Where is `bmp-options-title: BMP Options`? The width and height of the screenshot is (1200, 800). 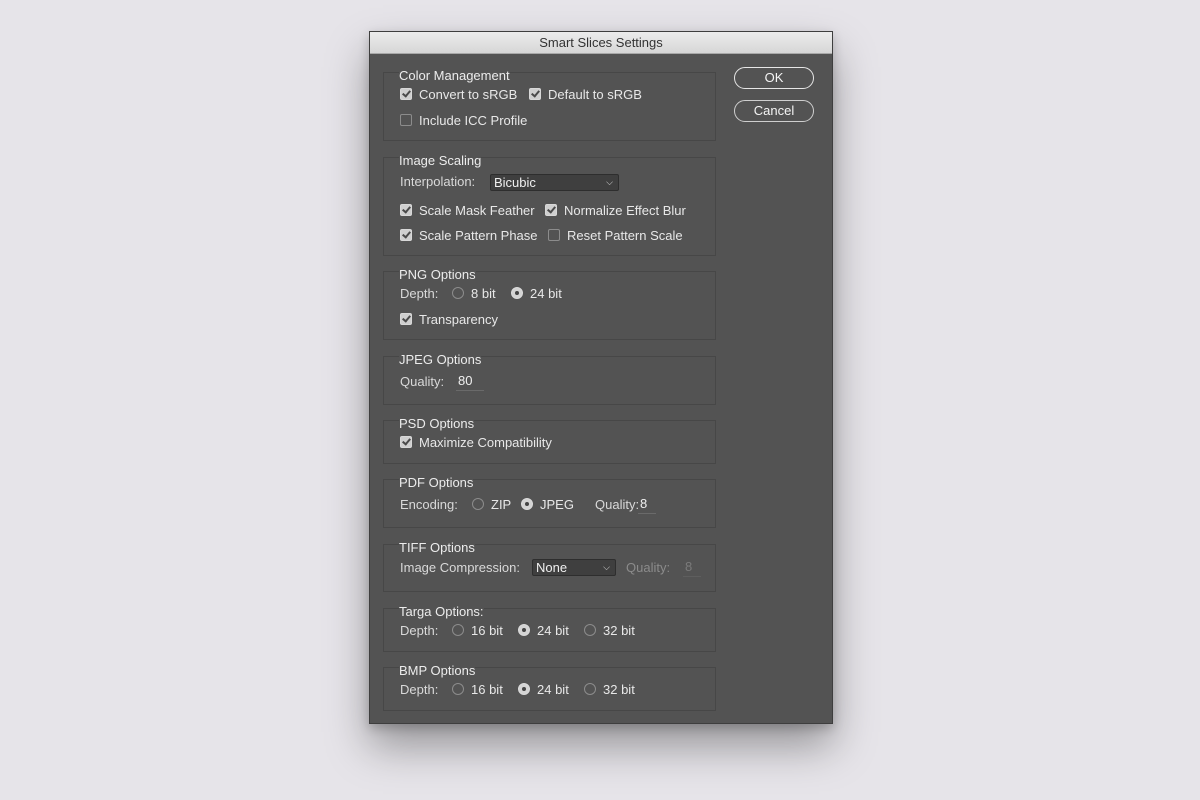 bmp-options-title: BMP Options is located at coordinates (437, 670).